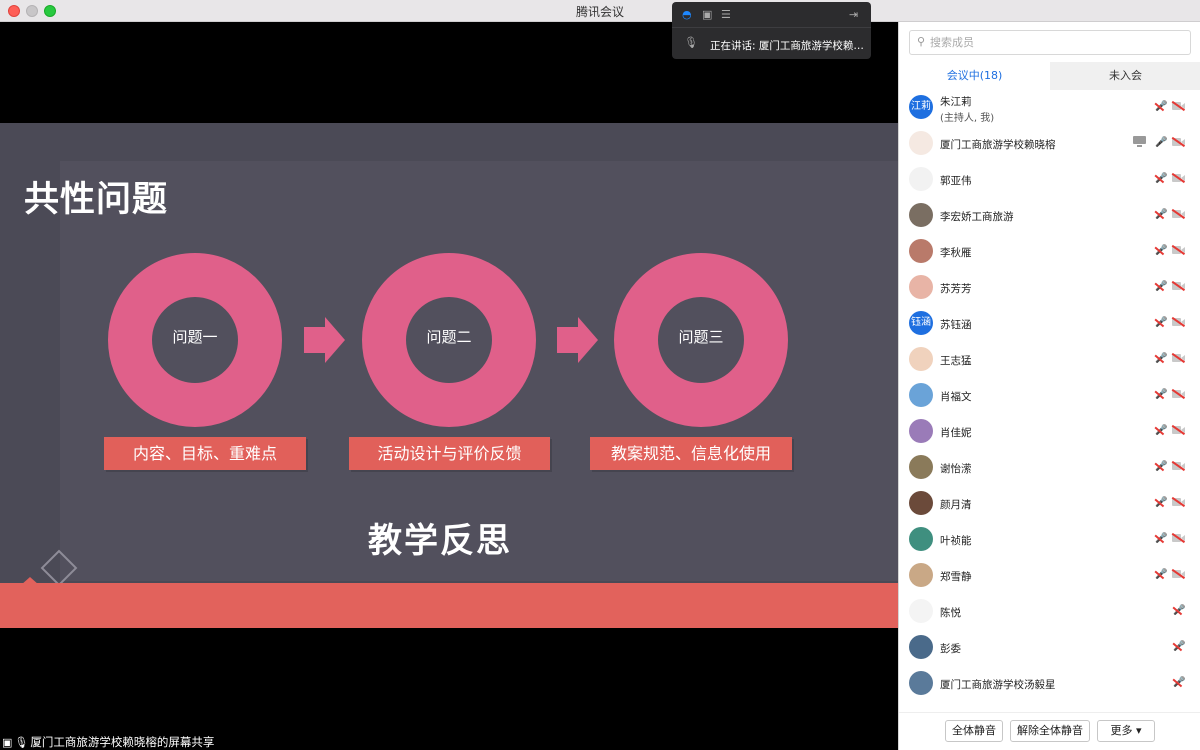  I want to click on tag-1: 内容、目标、重难点, so click(205, 453).